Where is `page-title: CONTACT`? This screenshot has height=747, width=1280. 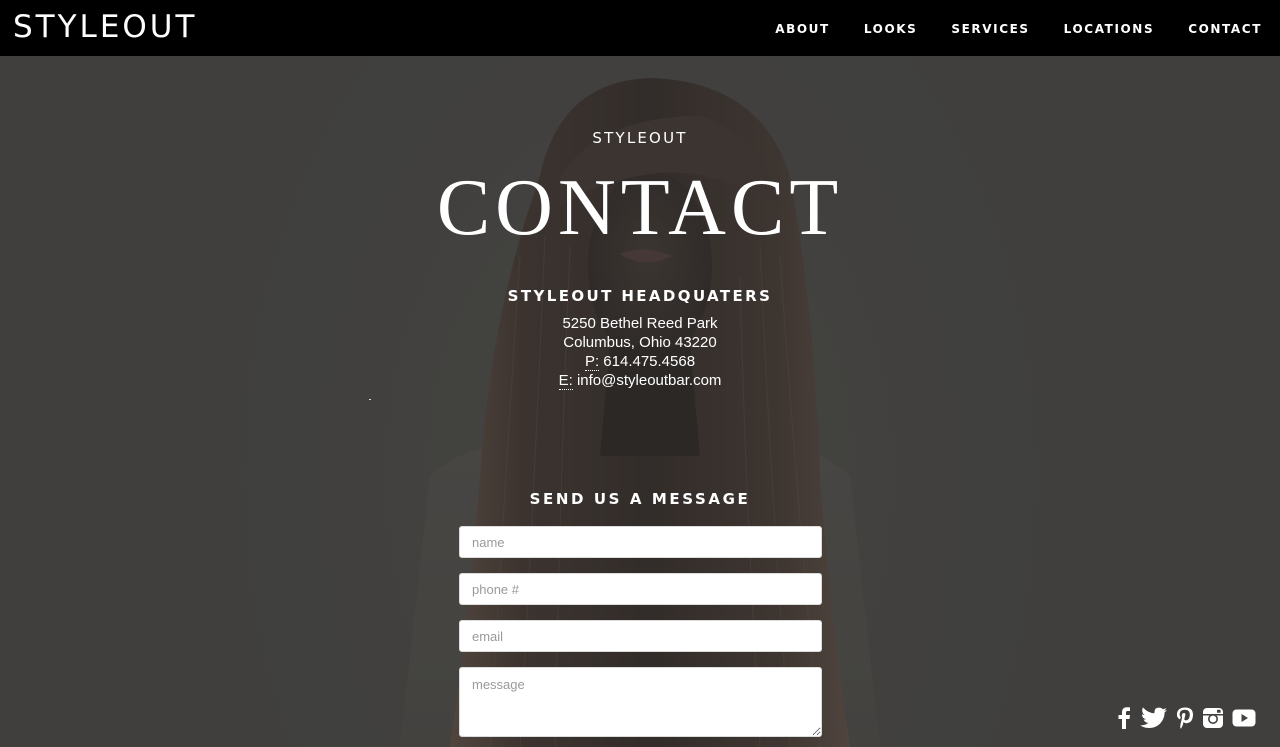
page-title: CONTACT is located at coordinates (640, 208).